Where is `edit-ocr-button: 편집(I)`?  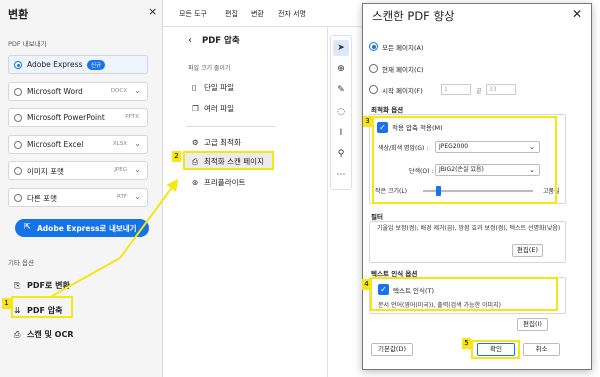 edit-ocr-button: 편집(I) is located at coordinates (532, 324).